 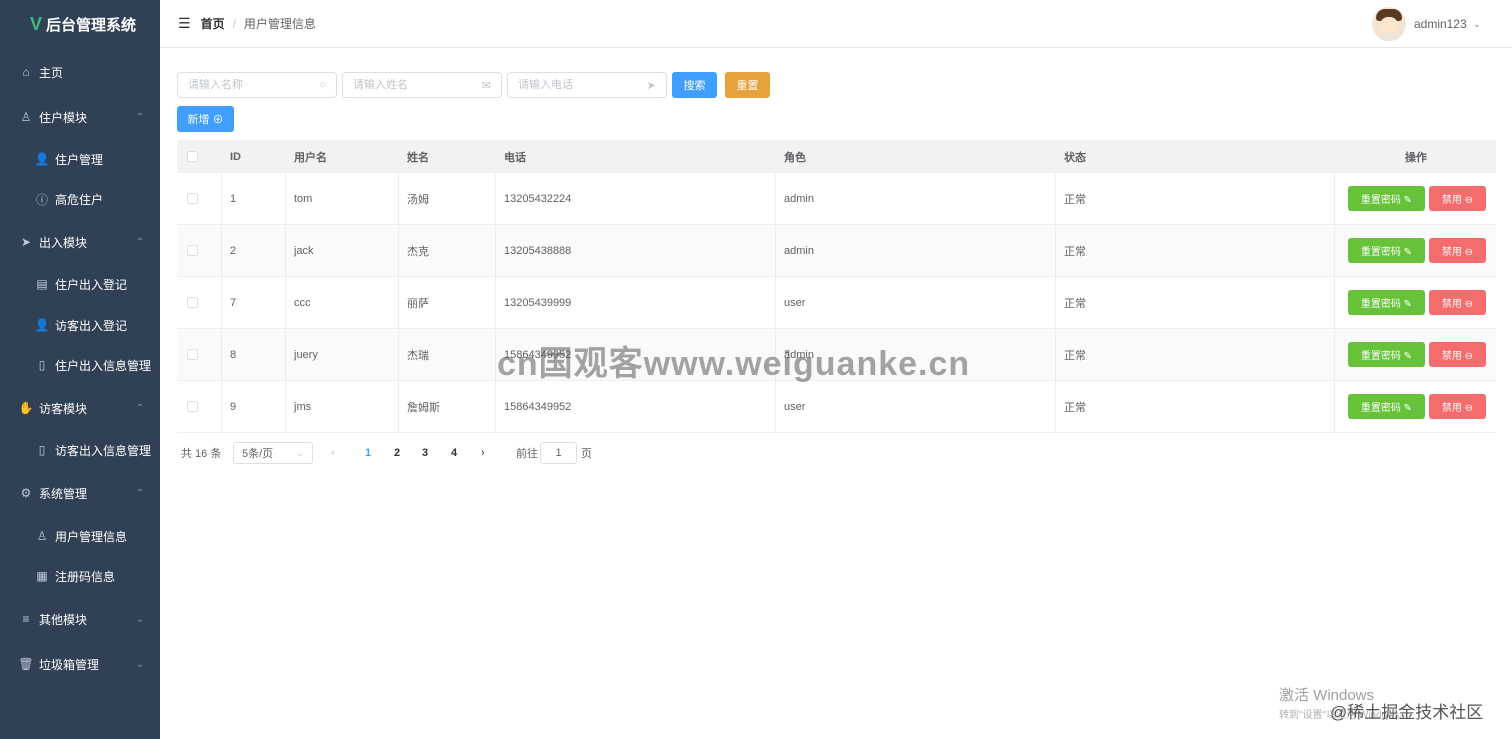 What do you see at coordinates (651, 85) in the screenshot?
I see `send-icon: ➤` at bounding box center [651, 85].